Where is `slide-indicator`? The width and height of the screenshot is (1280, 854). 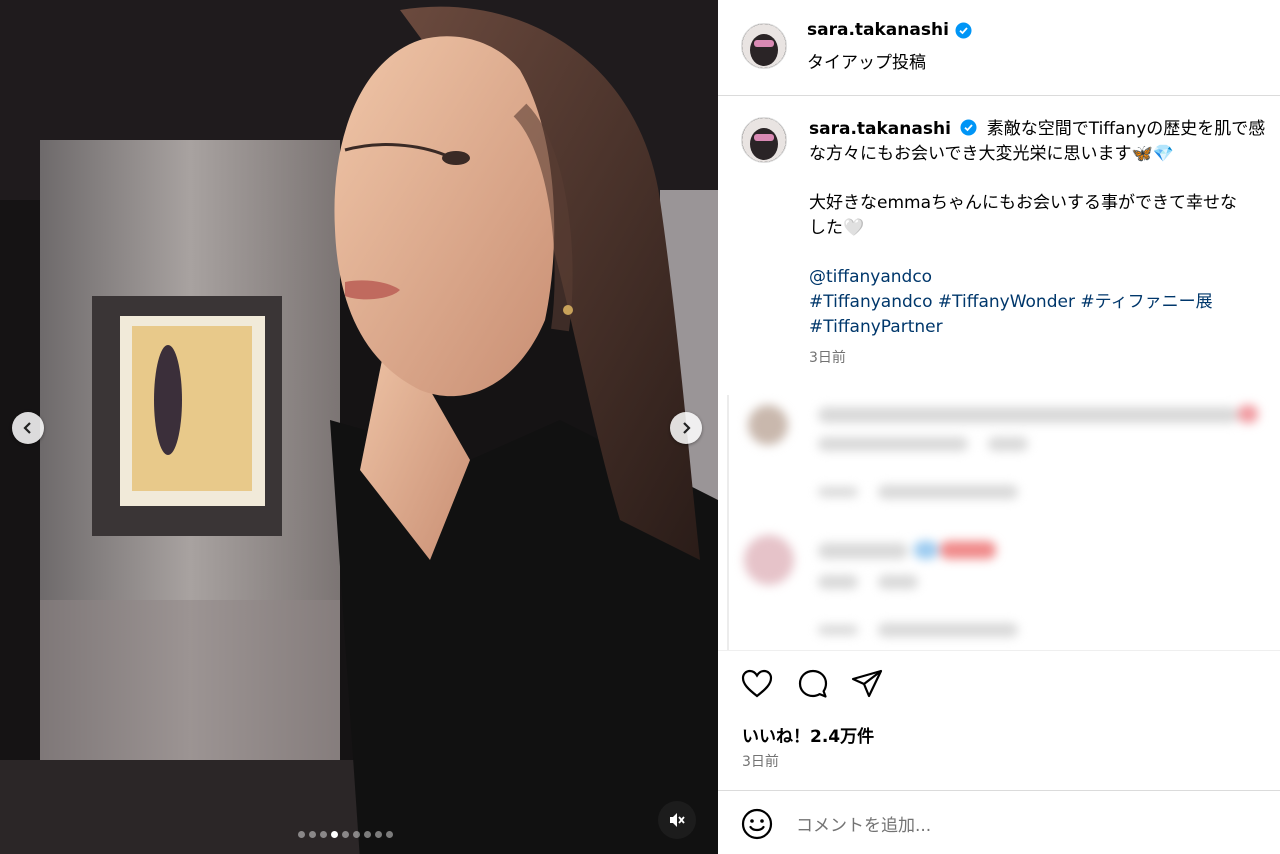 slide-indicator is located at coordinates (345, 834).